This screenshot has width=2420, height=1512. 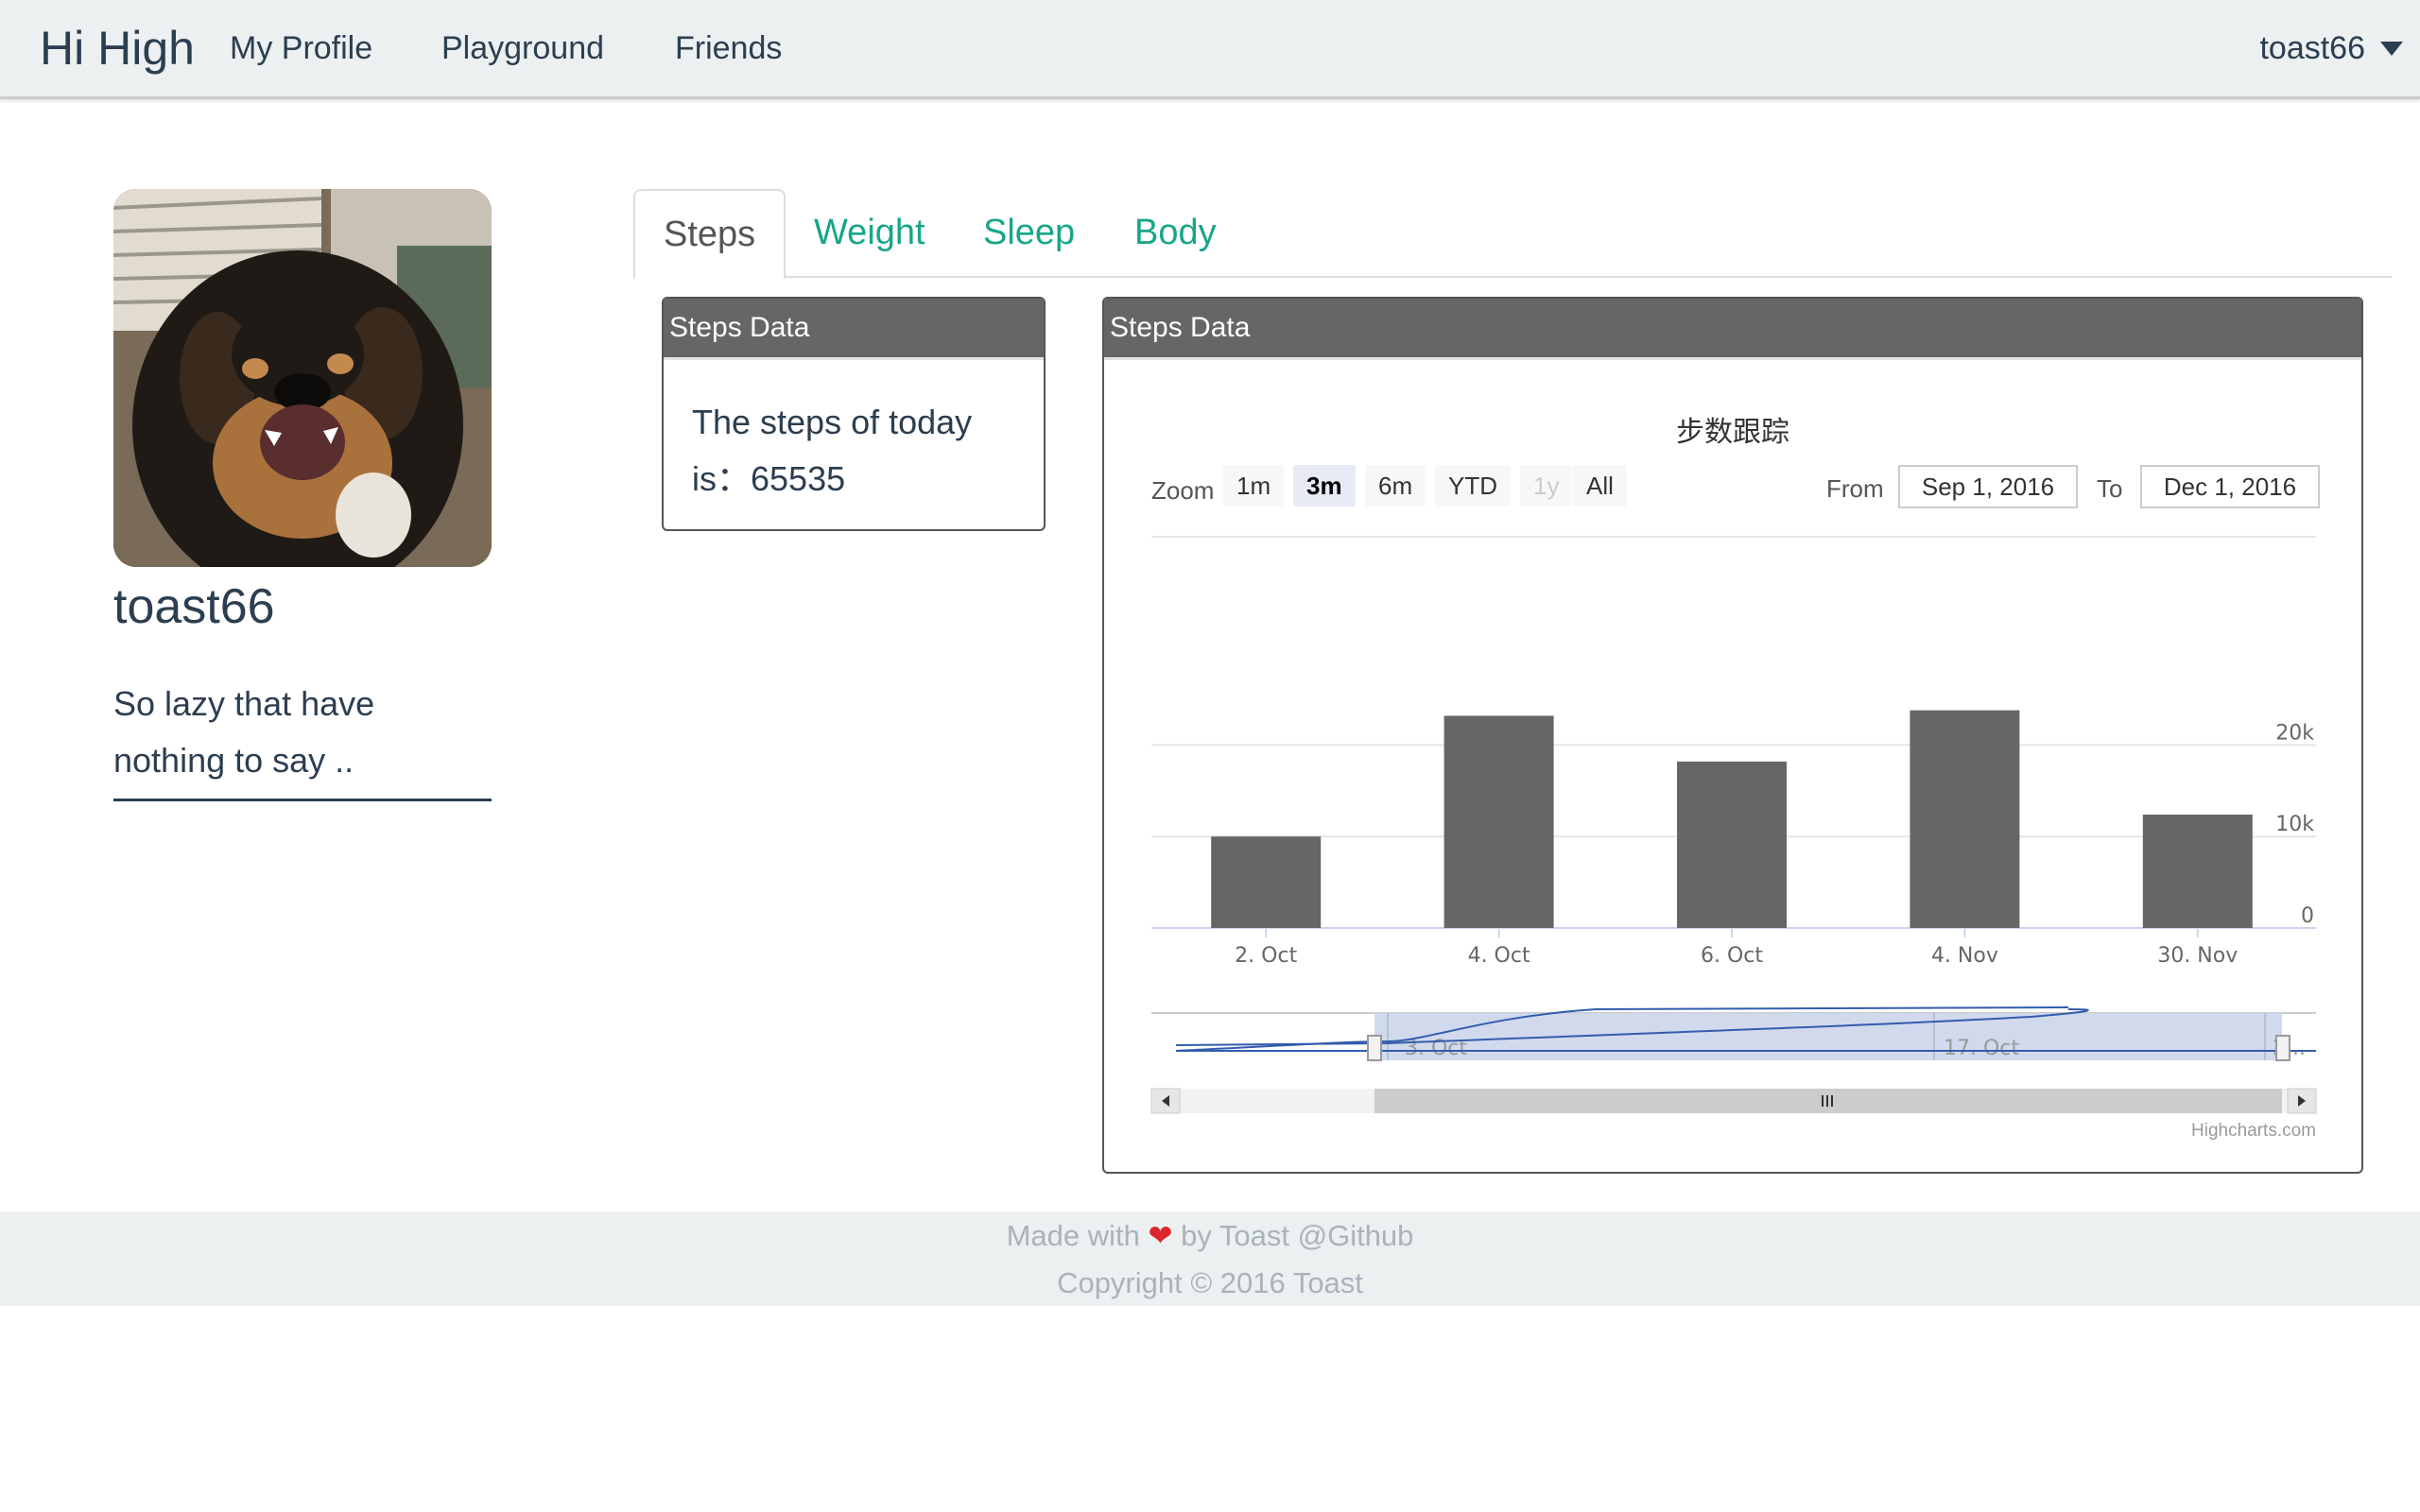 I want to click on avatar, so click(x=302, y=378).